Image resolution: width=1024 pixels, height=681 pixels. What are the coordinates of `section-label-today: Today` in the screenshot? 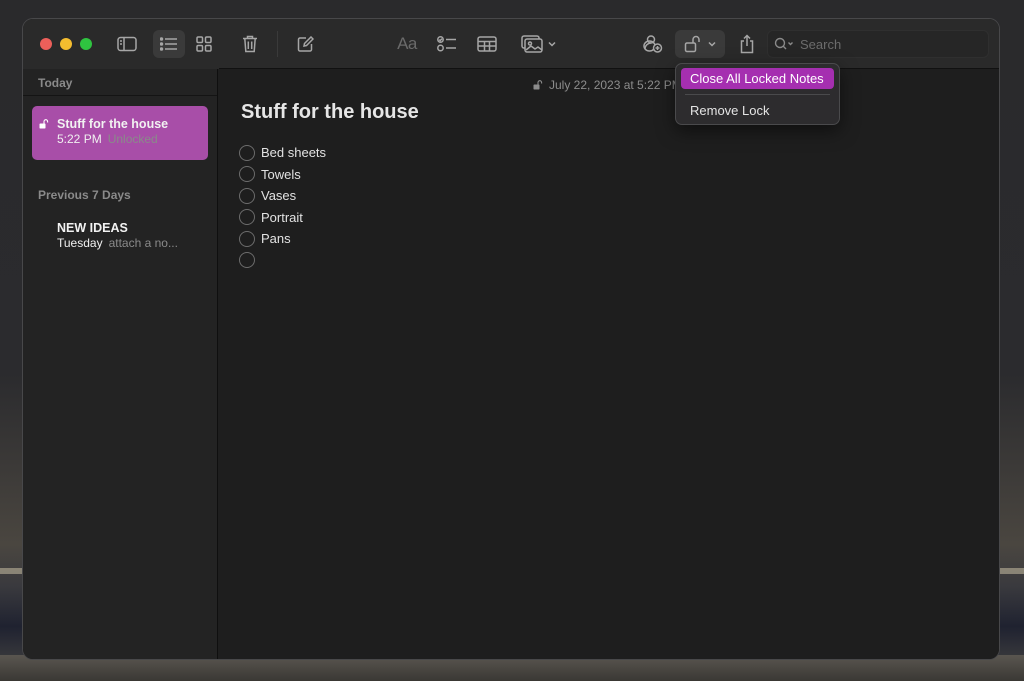 It's located at (55, 83).